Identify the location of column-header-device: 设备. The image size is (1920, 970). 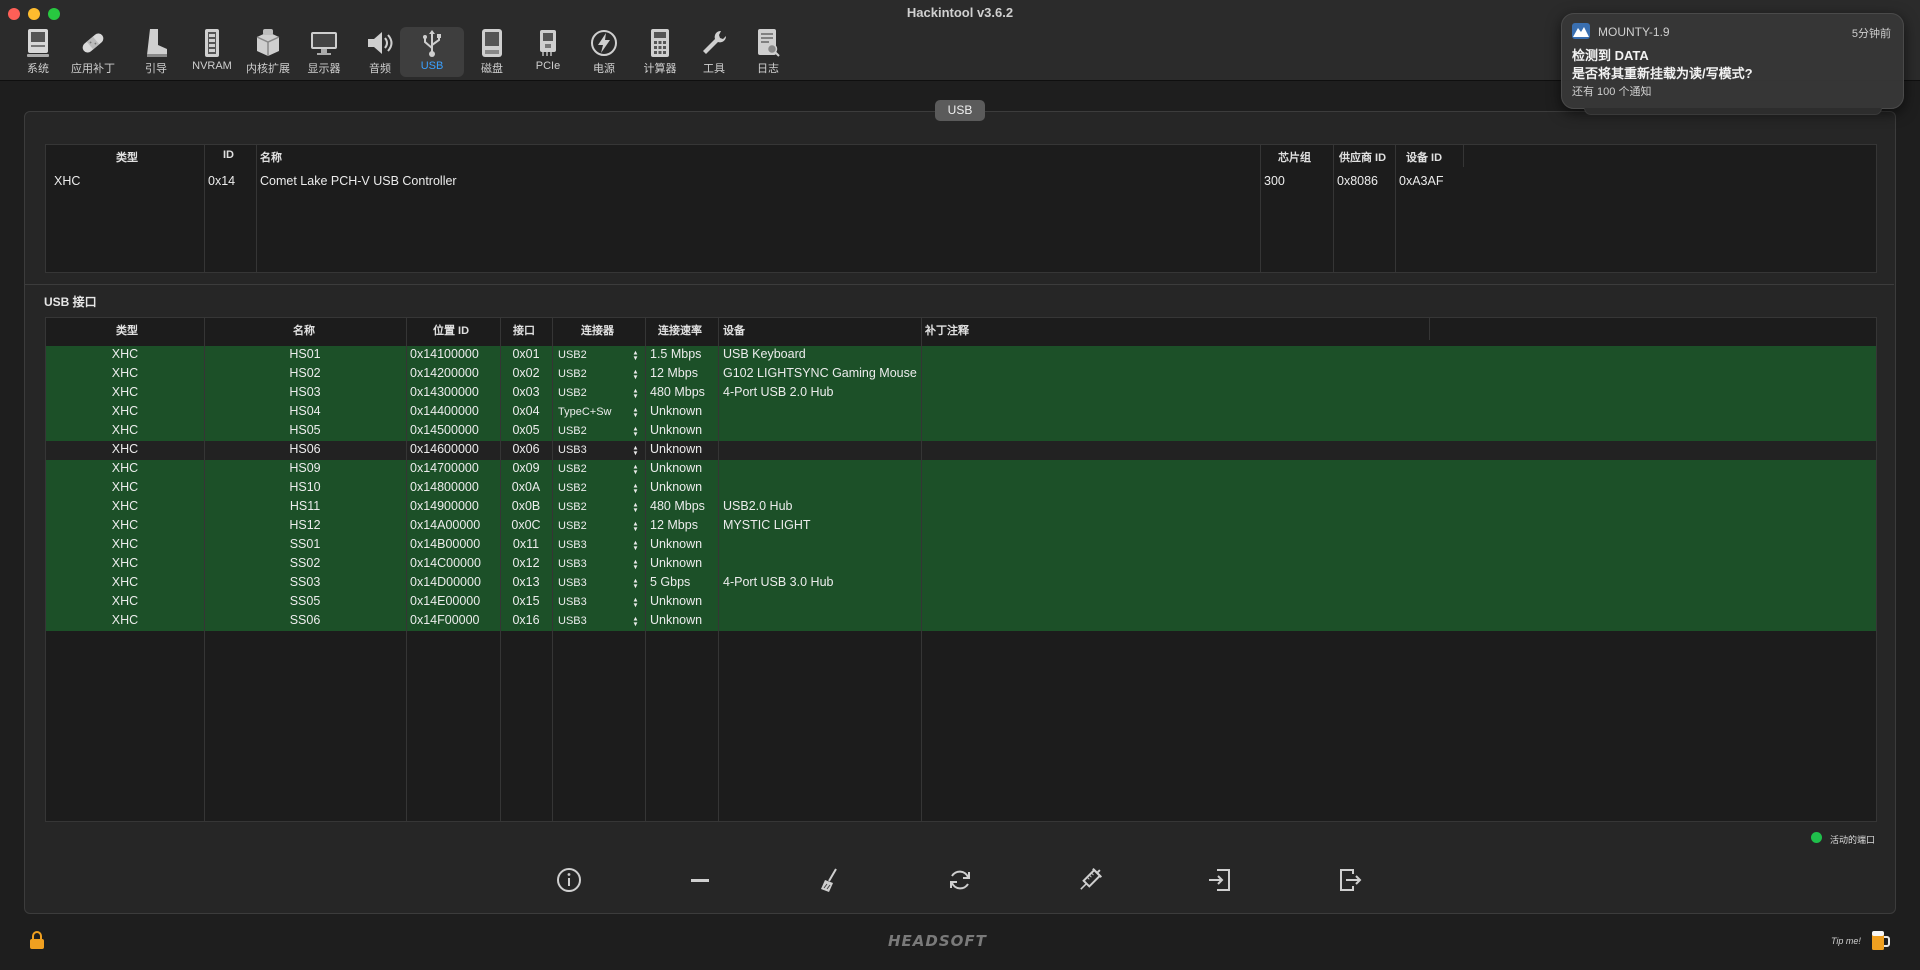
(734, 330).